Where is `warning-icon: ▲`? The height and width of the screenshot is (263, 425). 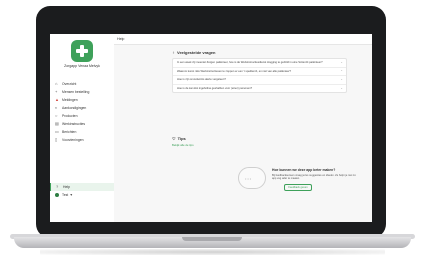
warning-icon: ▲ is located at coordinates (57, 99).